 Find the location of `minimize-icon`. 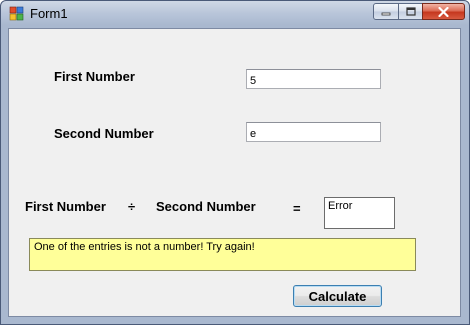

minimize-icon is located at coordinates (386, 13).